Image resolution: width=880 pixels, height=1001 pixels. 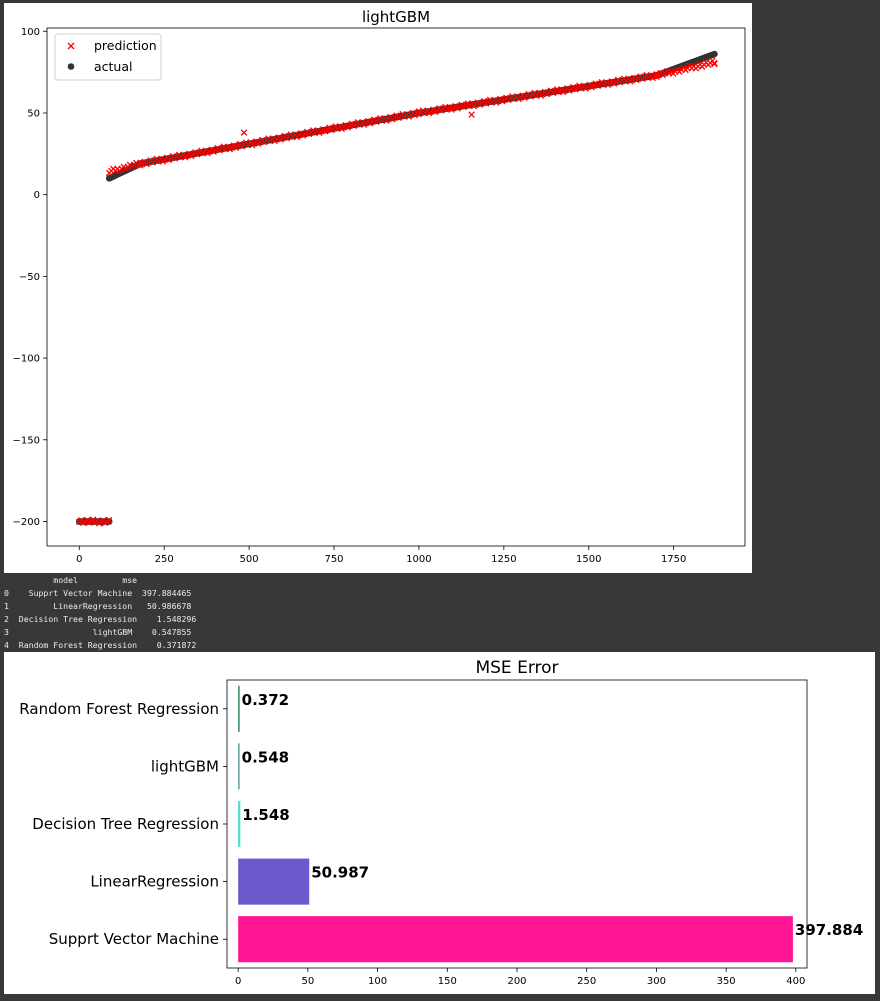 What do you see at coordinates (37, 195) in the screenshot?
I see `y-tick-label: 0` at bounding box center [37, 195].